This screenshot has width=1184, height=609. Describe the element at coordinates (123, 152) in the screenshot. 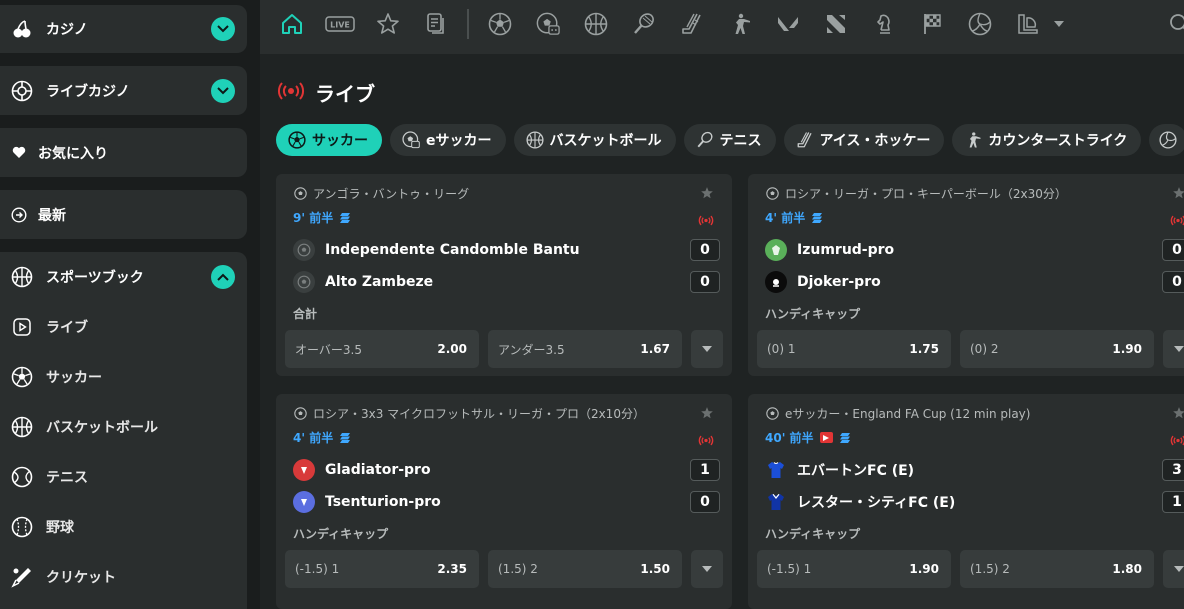

I see `sidebar-favorites: お気に入り` at that location.